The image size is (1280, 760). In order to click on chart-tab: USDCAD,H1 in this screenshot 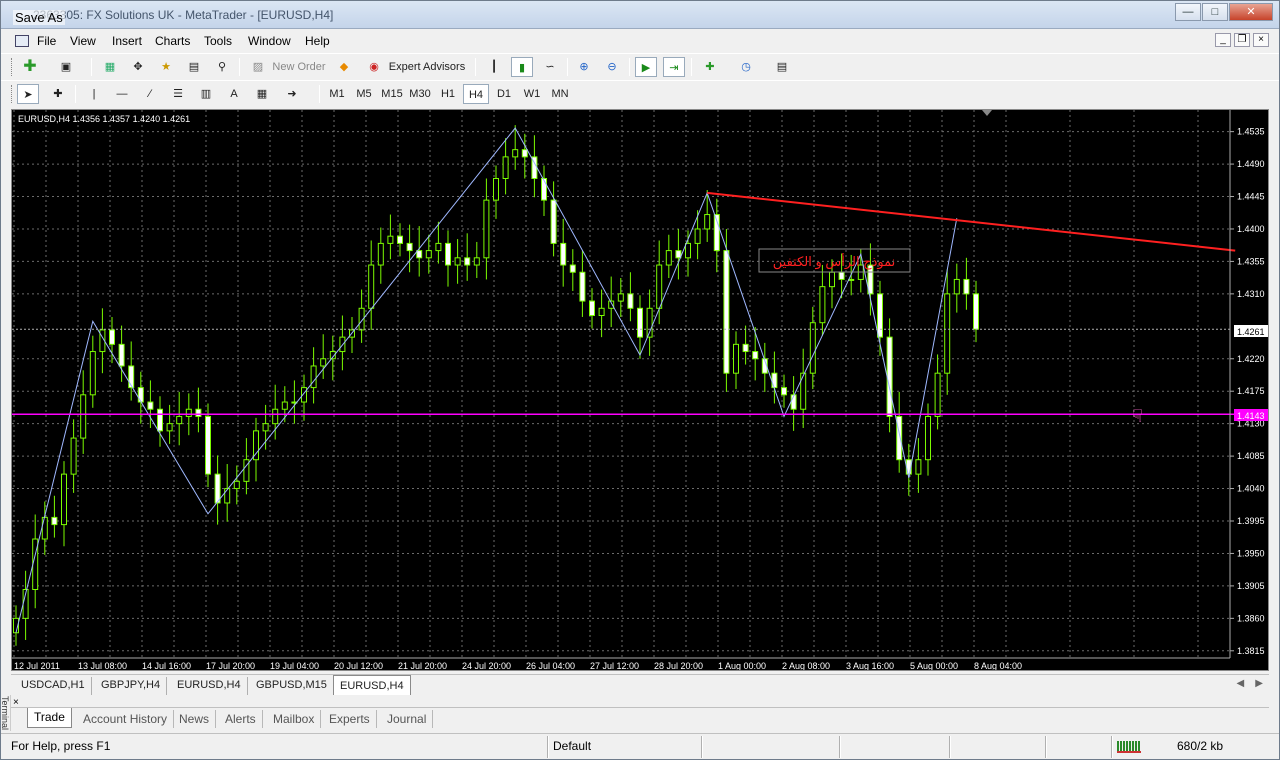, I will do `click(53, 686)`.